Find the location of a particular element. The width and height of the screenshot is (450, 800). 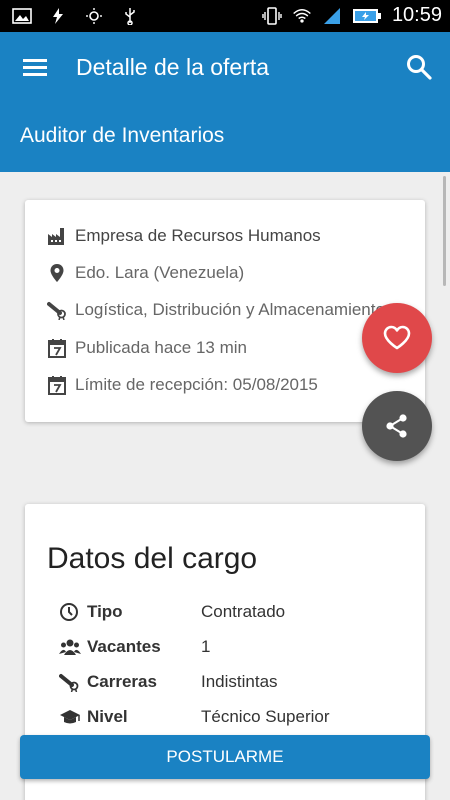

favorite-button is located at coordinates (397, 338).